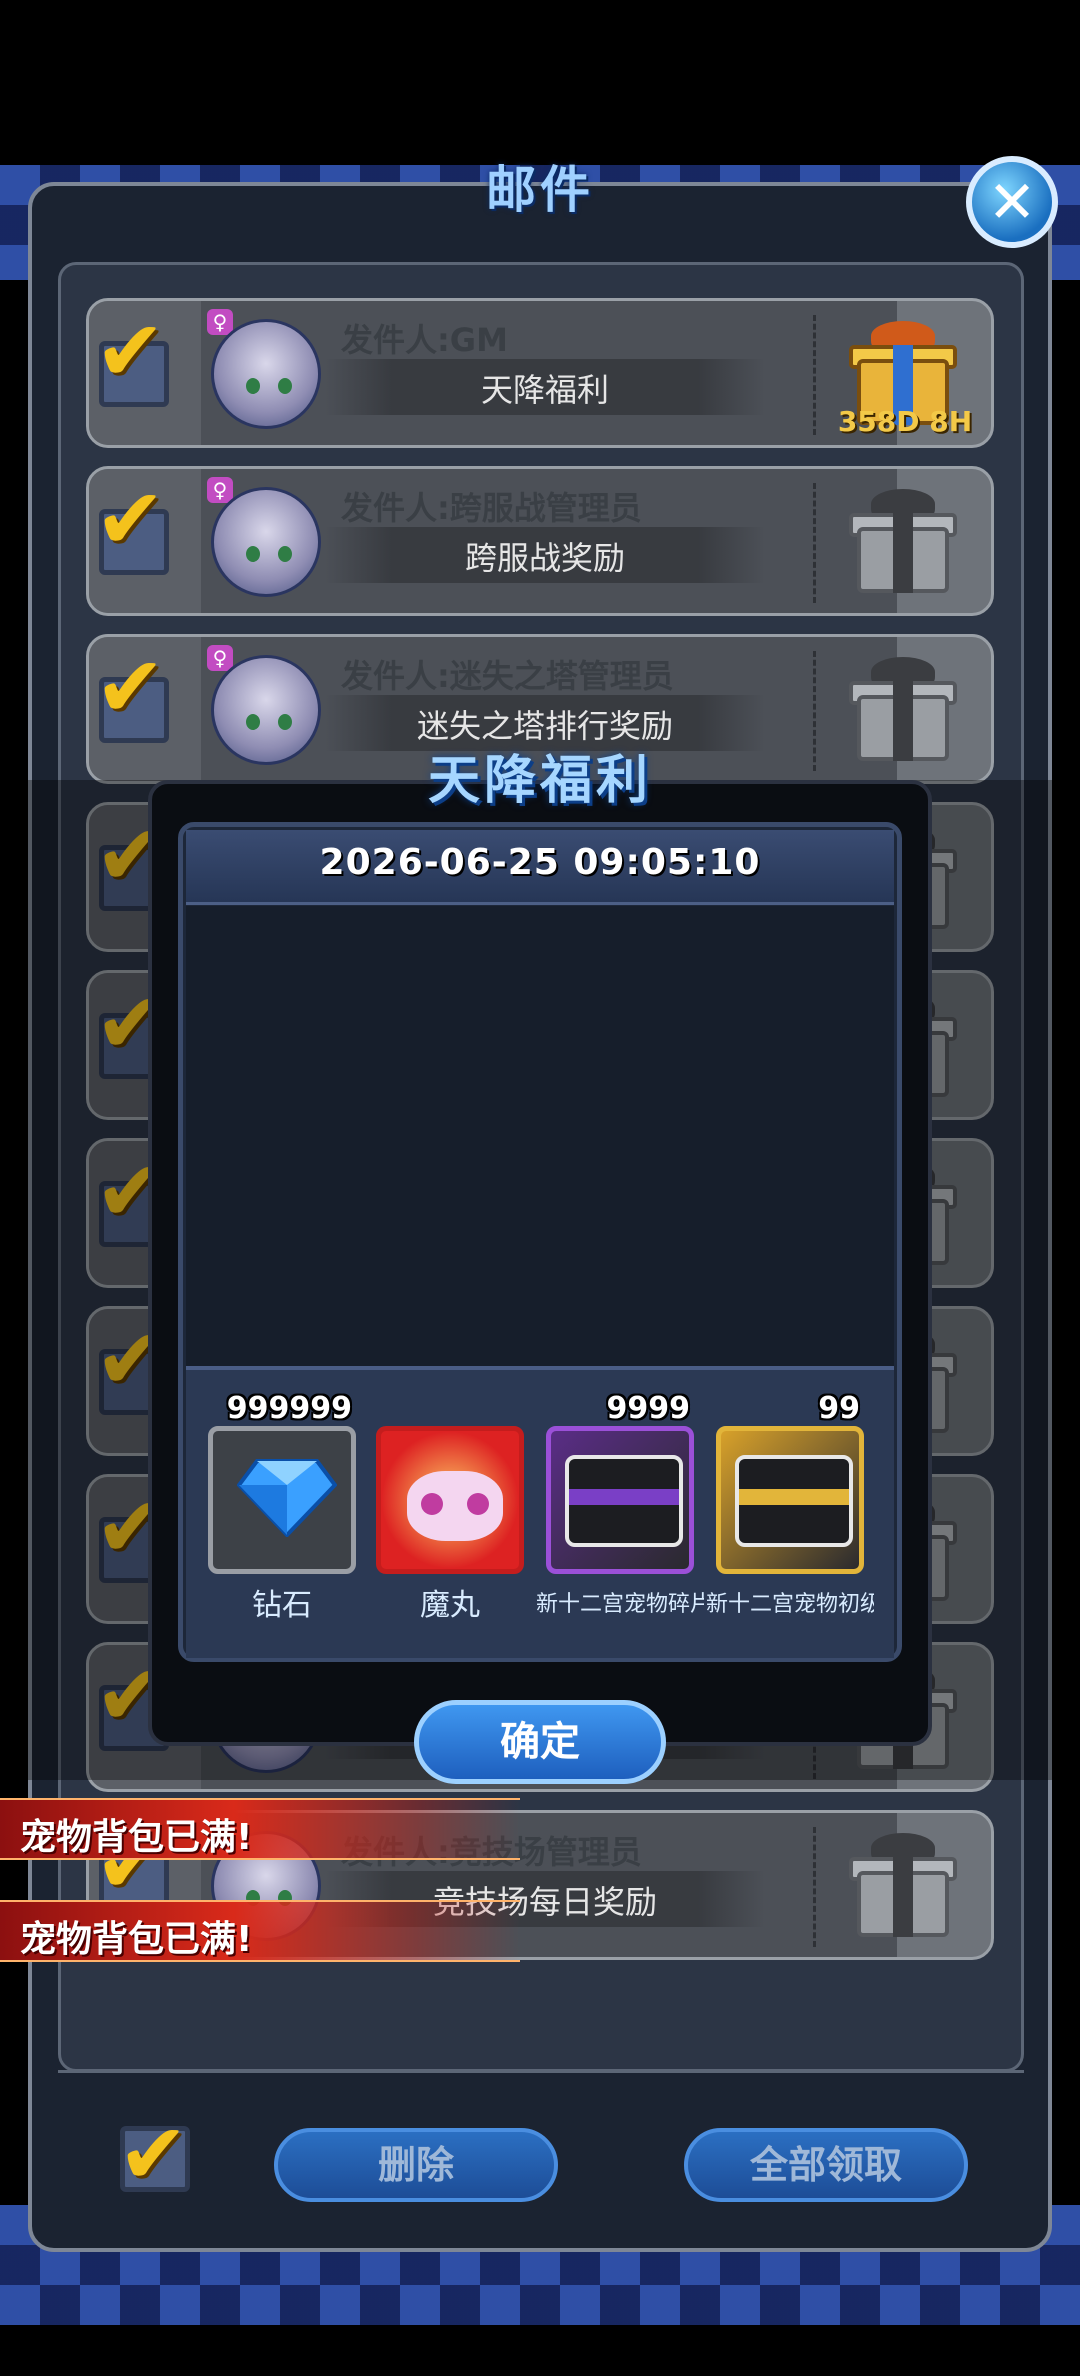  What do you see at coordinates (491, 508) in the screenshot?
I see `mail-sender: 发件人:跨服战管理员` at bounding box center [491, 508].